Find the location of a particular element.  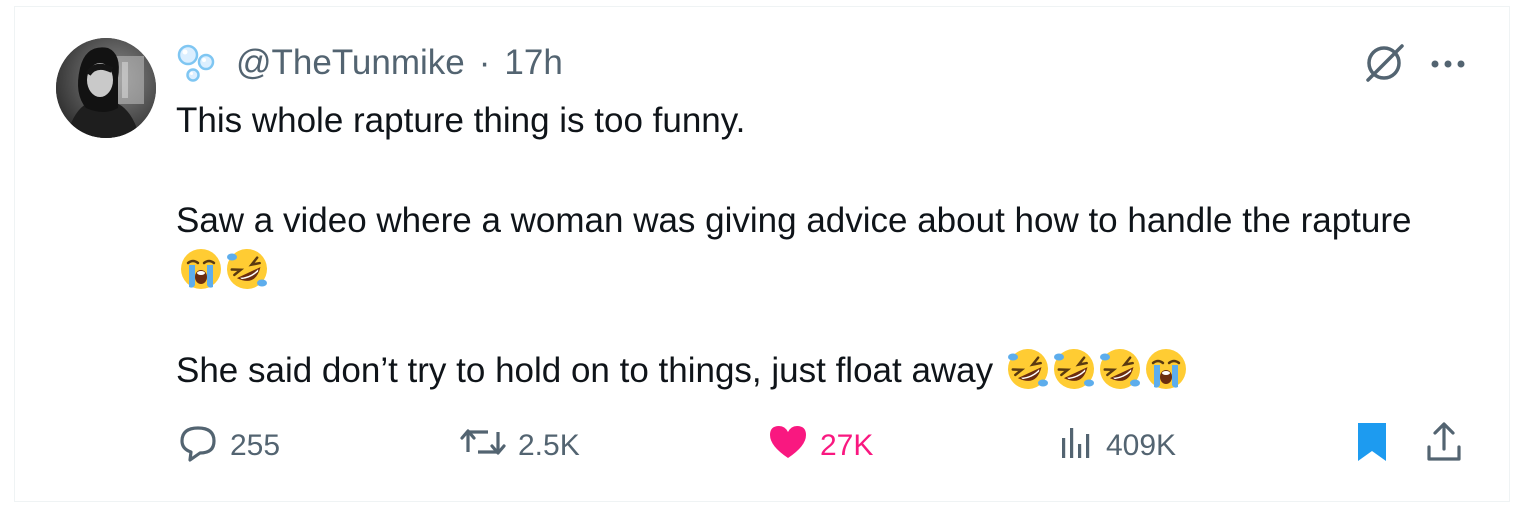

more-dots-icon is located at coordinates (1448, 66).